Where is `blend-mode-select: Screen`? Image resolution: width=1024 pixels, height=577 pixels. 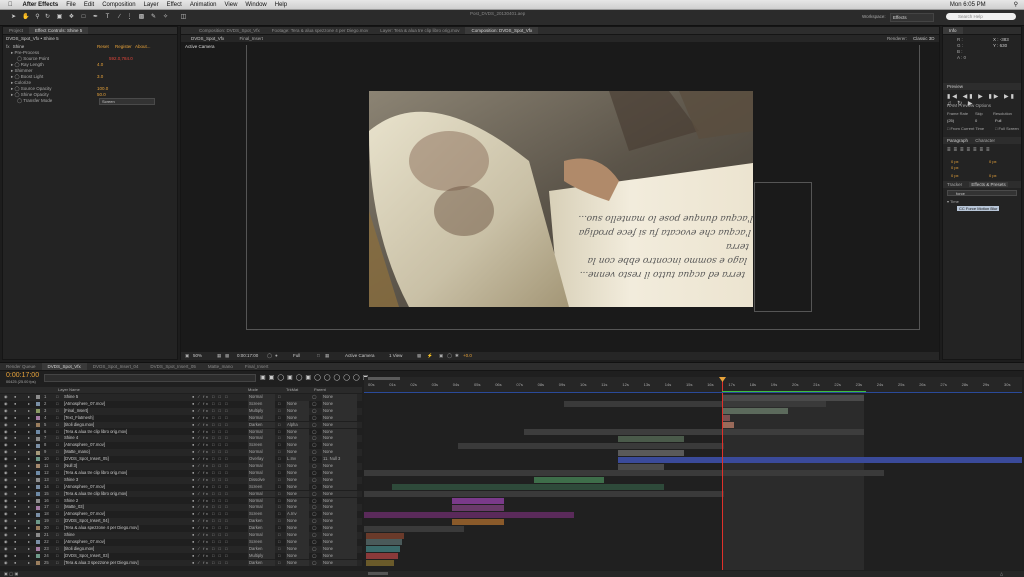
blend-mode-select: Screen is located at coordinates (261, 515).